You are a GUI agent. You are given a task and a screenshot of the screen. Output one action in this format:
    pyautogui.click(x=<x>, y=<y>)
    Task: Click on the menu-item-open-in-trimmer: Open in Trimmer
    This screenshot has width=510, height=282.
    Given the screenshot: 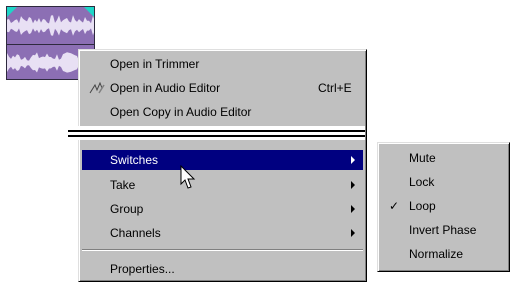 What is the action you would take?
    pyautogui.click(x=222, y=64)
    